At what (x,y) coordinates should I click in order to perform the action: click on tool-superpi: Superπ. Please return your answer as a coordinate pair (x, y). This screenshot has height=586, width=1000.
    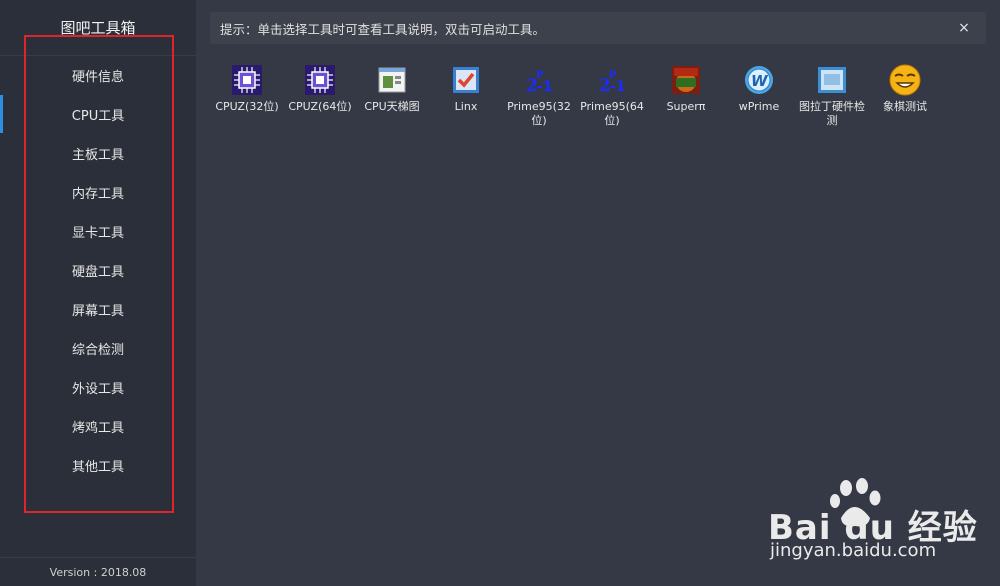
    Looking at the image, I should click on (686, 89).